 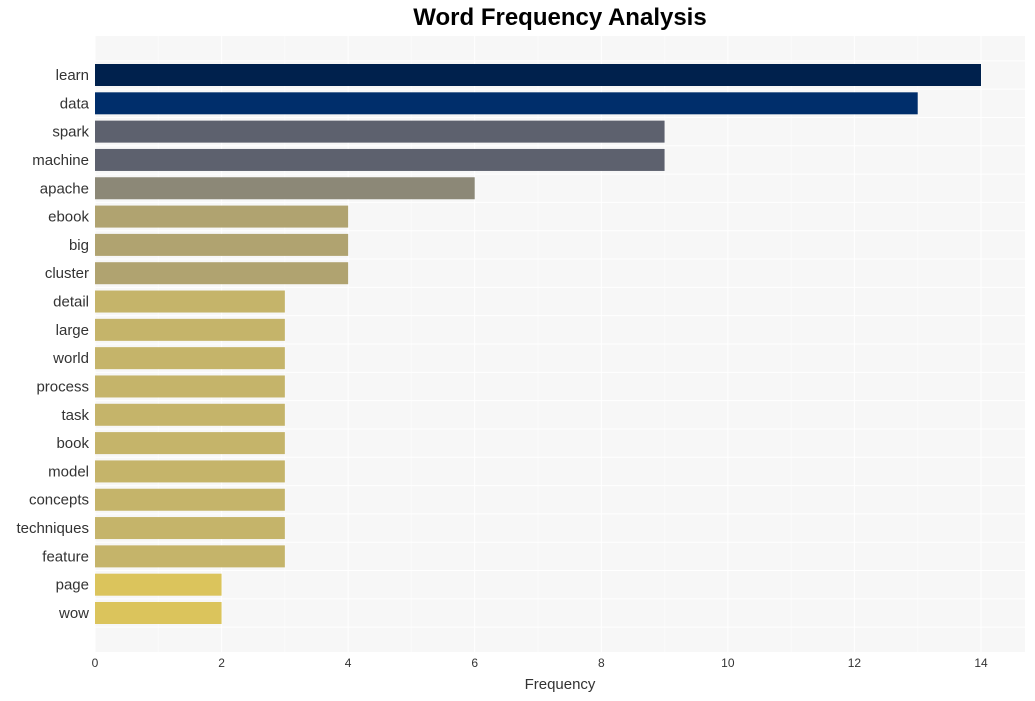 What do you see at coordinates (71, 302) in the screenshot?
I see `y-tick-label: detail` at bounding box center [71, 302].